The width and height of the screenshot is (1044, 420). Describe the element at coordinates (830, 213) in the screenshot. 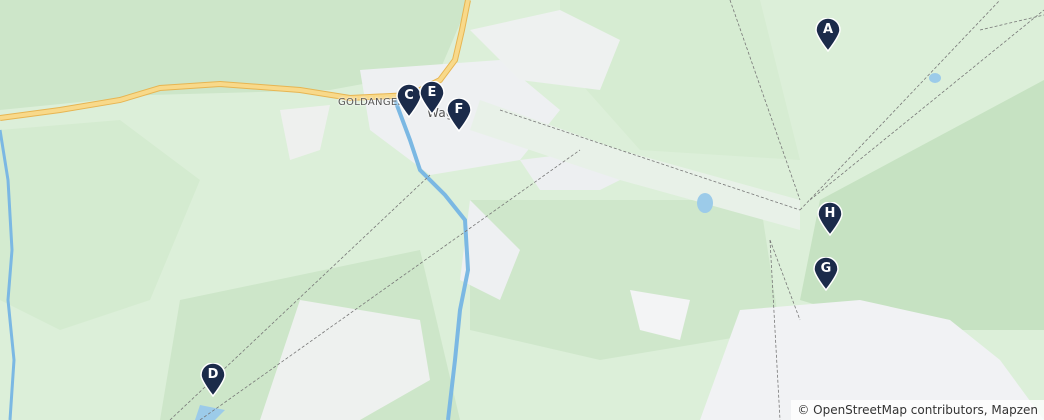

I see `marker-label: H` at that location.